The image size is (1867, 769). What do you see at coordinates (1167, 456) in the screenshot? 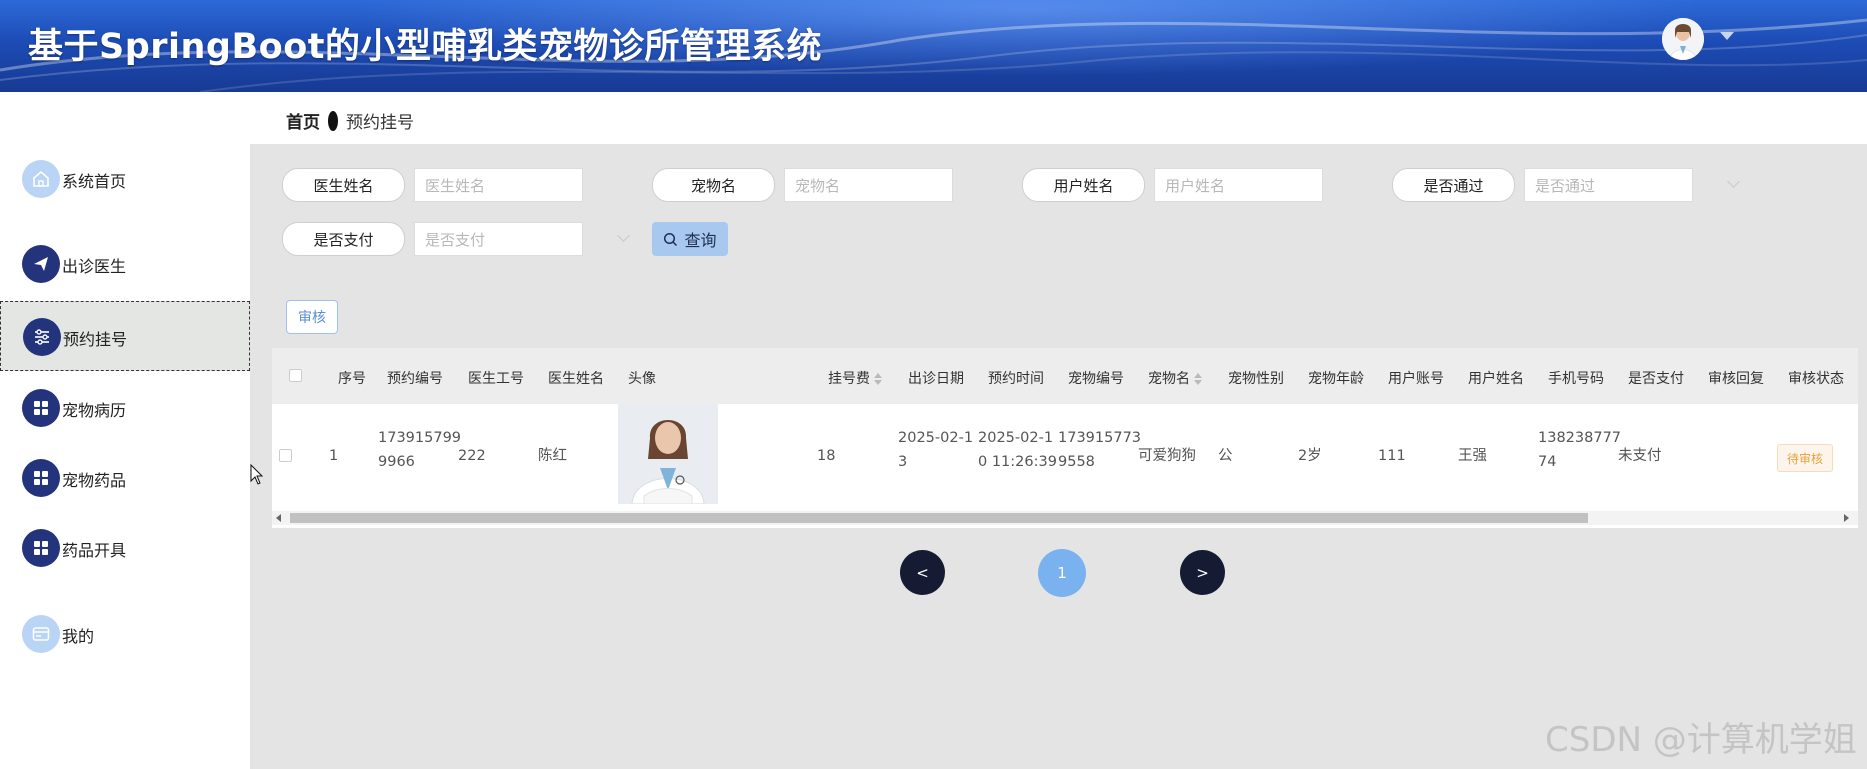
I see `cell-pet-name: 可爱狗狗` at bounding box center [1167, 456].